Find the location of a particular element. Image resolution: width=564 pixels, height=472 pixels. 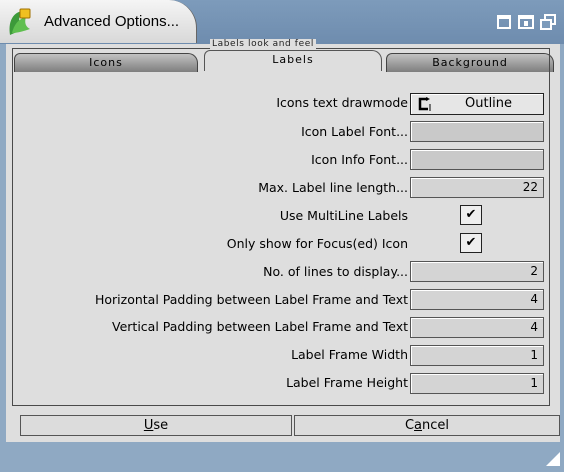

cycle-icon is located at coordinates (424, 104).